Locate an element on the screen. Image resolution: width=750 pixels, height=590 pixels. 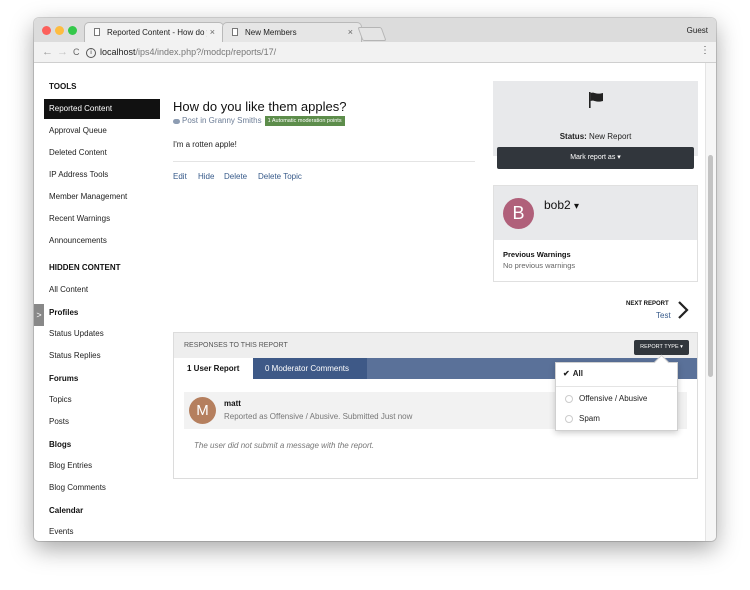
sidebar-heading-blogs: Blogs is located at coordinates (60, 444).